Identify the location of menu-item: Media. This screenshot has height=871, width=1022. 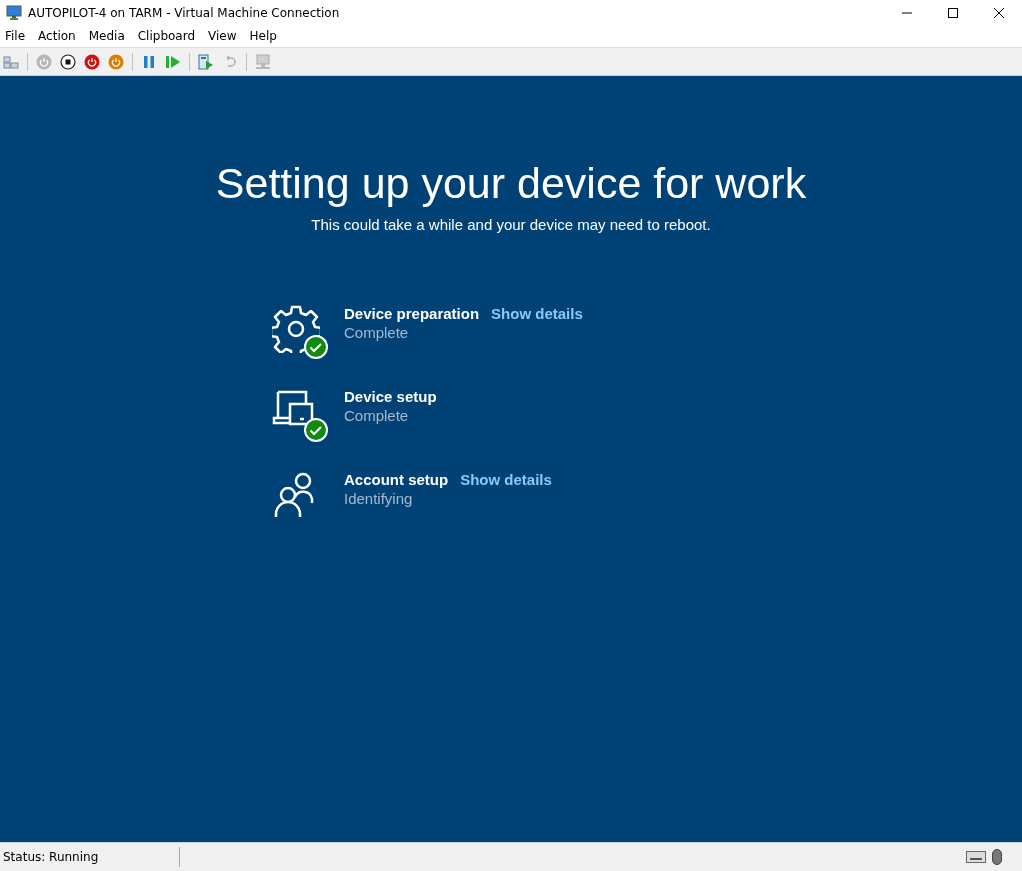
(106, 36).